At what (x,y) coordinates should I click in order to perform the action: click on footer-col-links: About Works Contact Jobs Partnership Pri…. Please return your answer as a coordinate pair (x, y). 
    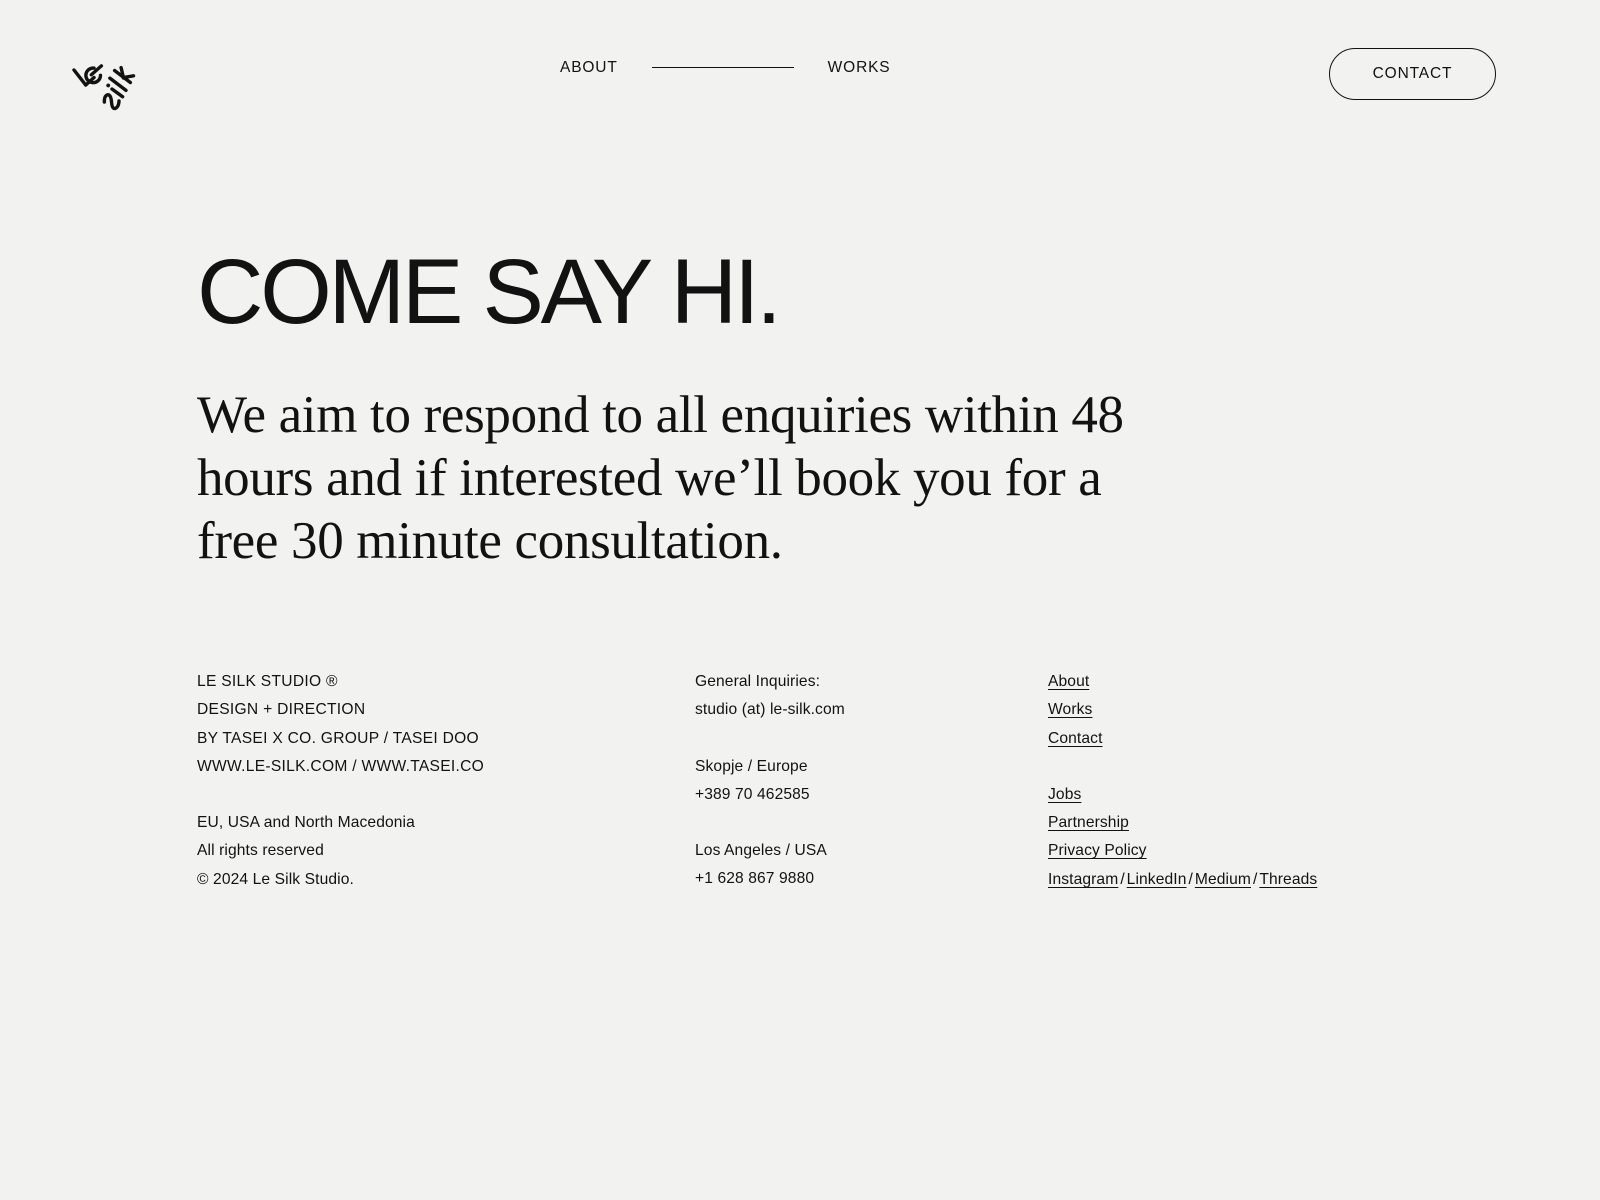
    Looking at the image, I should click on (1237, 781).